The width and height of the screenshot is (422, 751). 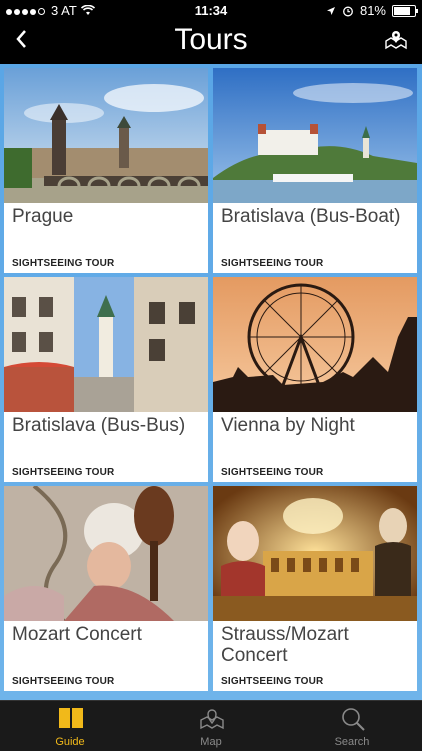 What do you see at coordinates (330, 10) in the screenshot?
I see `location-arrow-icon` at bounding box center [330, 10].